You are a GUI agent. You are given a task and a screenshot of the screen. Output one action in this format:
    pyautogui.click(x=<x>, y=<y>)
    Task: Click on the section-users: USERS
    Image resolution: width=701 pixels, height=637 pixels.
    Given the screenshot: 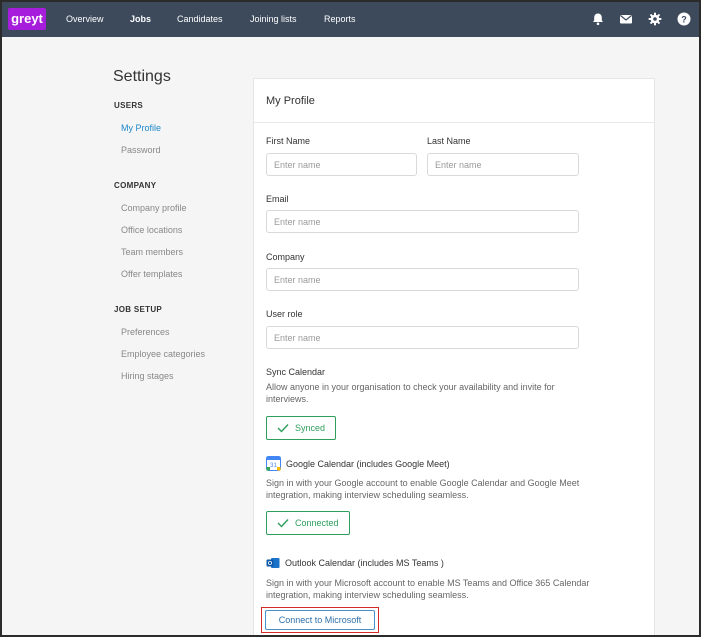 What is the action you would take?
    pyautogui.click(x=129, y=105)
    